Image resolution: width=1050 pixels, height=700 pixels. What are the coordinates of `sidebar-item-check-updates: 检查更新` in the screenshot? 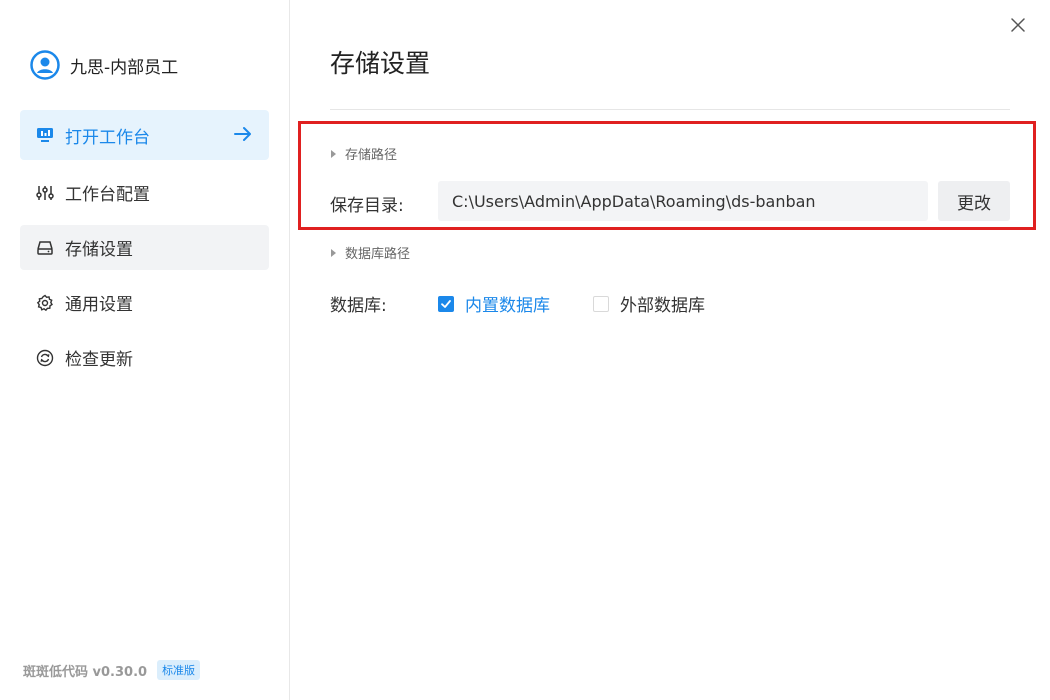 It's located at (144, 357).